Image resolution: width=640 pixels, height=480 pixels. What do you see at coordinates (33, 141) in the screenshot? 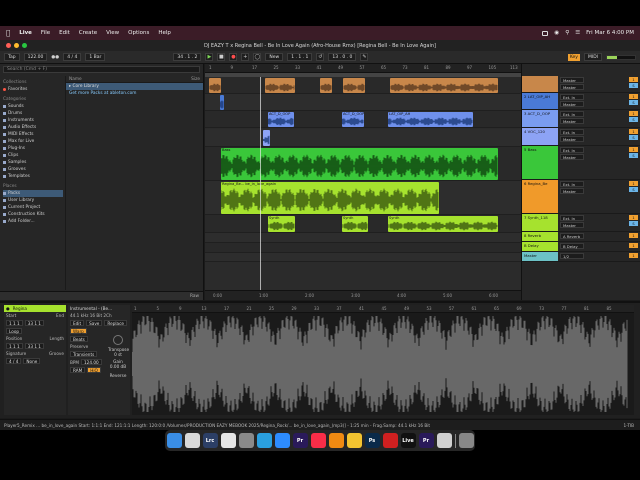
I see `sidebar-item-max-for-live: Max for Live` at bounding box center [33, 141].